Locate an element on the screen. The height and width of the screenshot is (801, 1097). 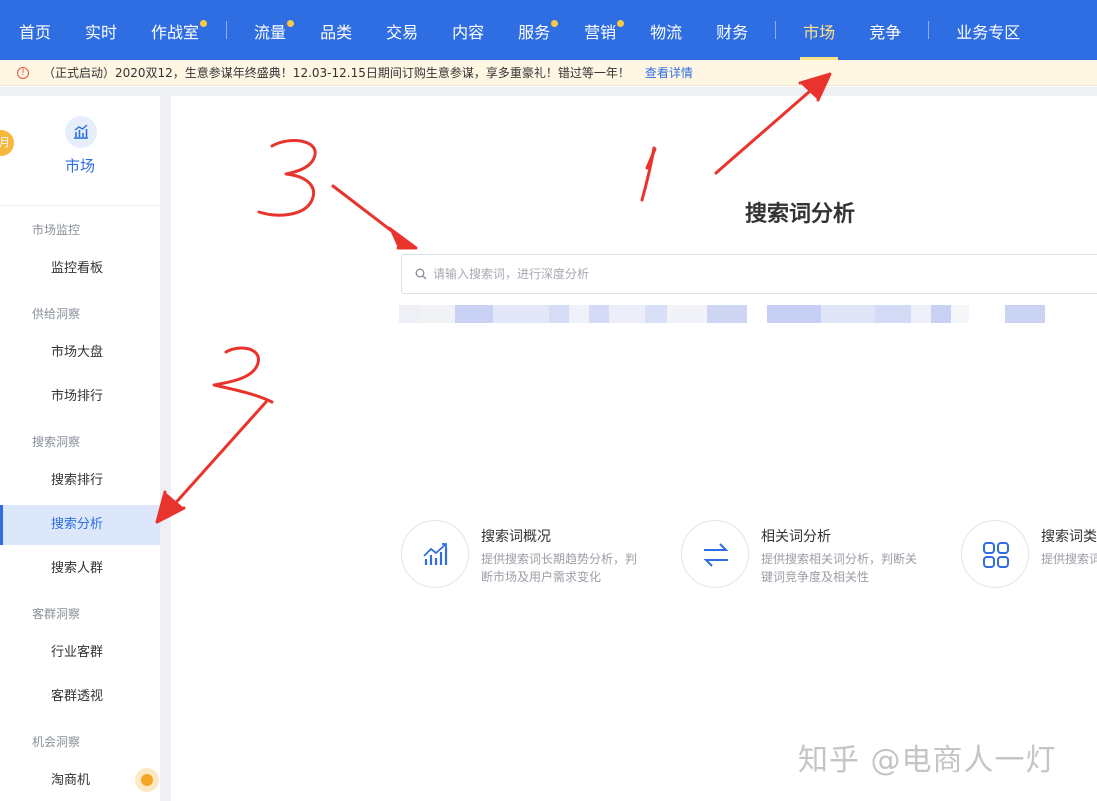
alert-icon: ! is located at coordinates (23, 72).